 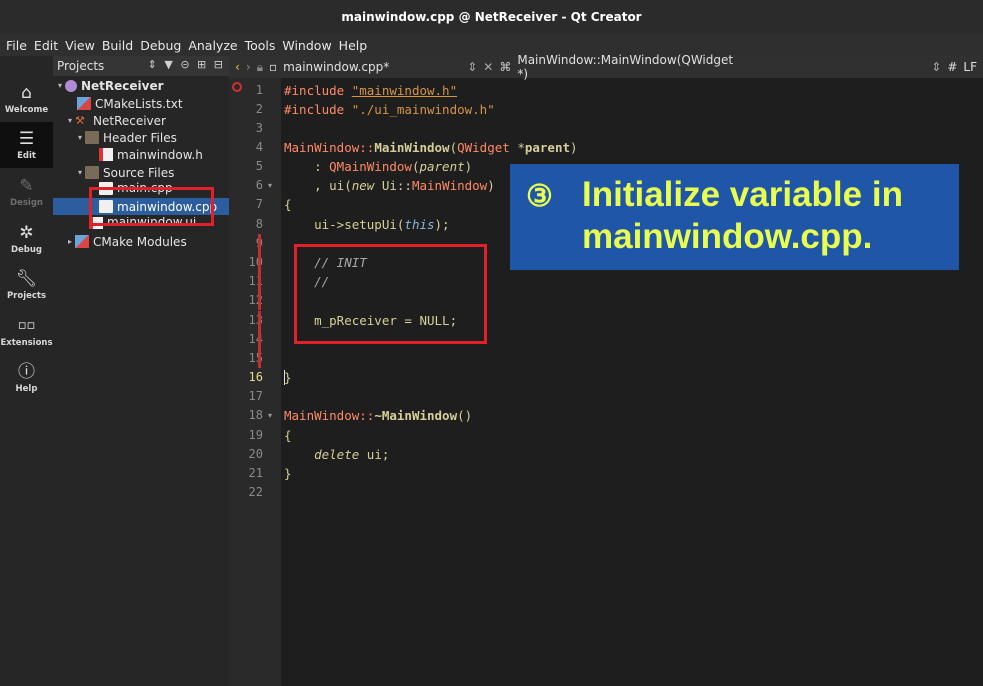 What do you see at coordinates (26, 92) in the screenshot?
I see `home-icon: ⌂` at bounding box center [26, 92].